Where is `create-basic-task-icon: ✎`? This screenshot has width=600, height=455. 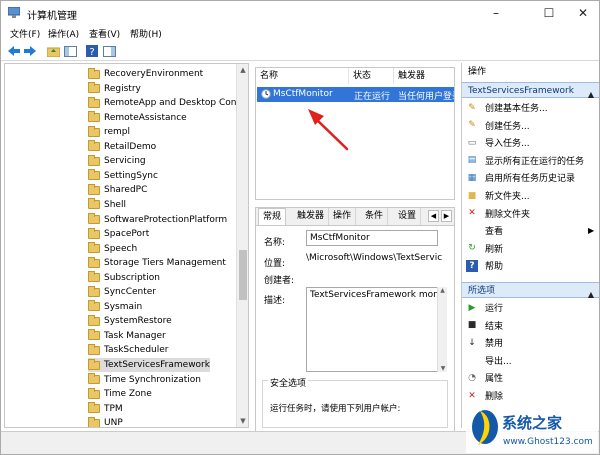 create-basic-task-icon: ✎ is located at coordinates (472, 107).